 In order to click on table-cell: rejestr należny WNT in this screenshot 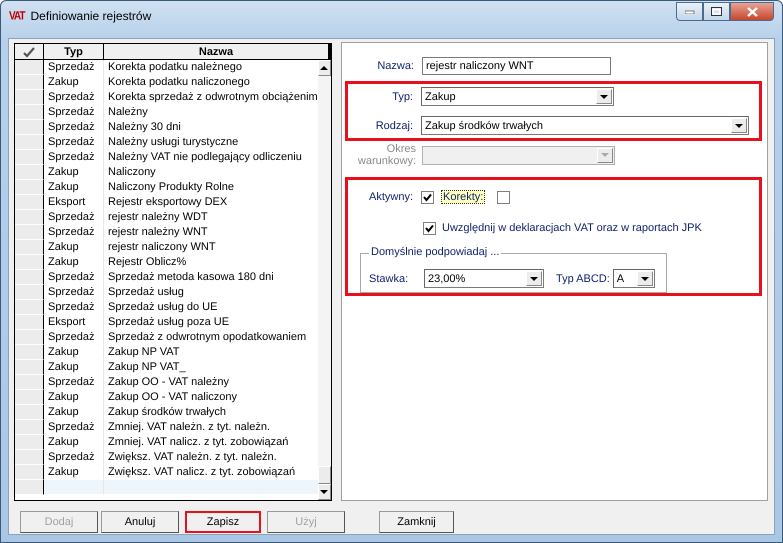, I will do `click(211, 232)`.